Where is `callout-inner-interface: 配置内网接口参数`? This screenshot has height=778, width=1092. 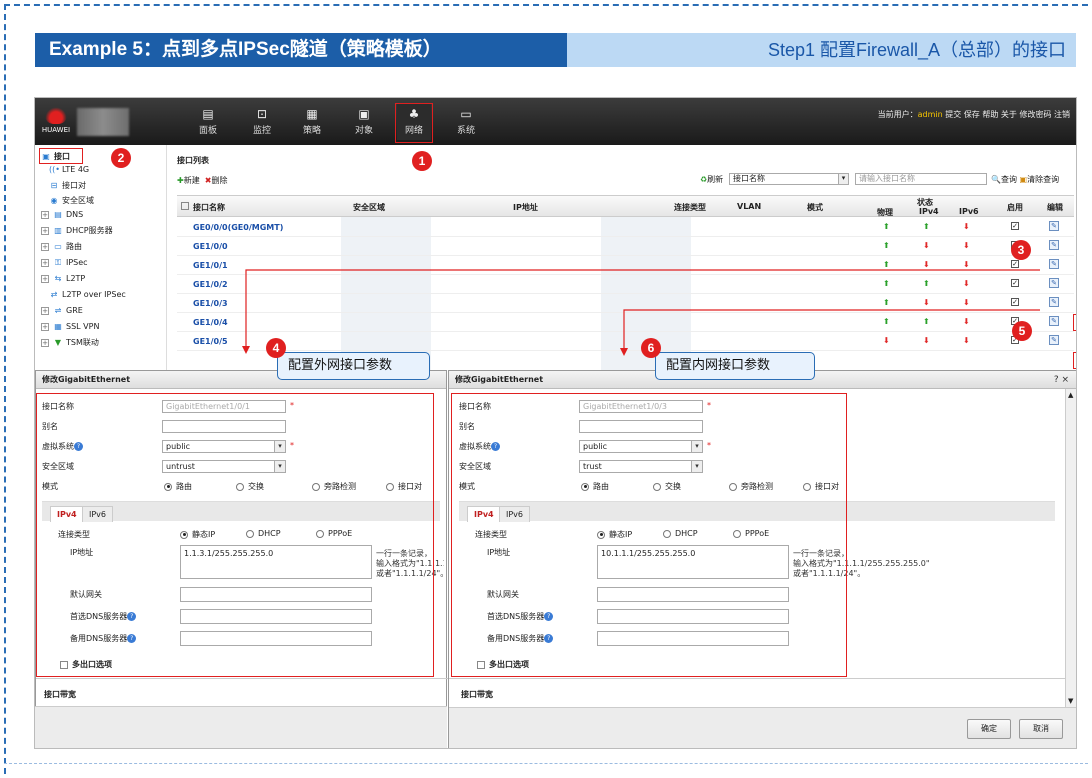
callout-inner-interface: 配置内网接口参数 is located at coordinates (735, 366).